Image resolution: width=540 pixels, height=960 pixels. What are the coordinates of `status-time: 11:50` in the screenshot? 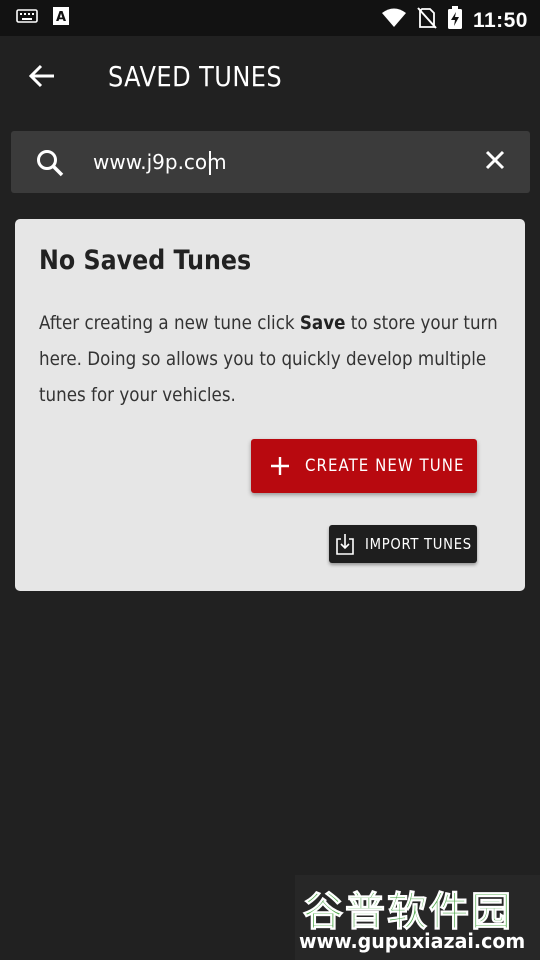 It's located at (500, 20).